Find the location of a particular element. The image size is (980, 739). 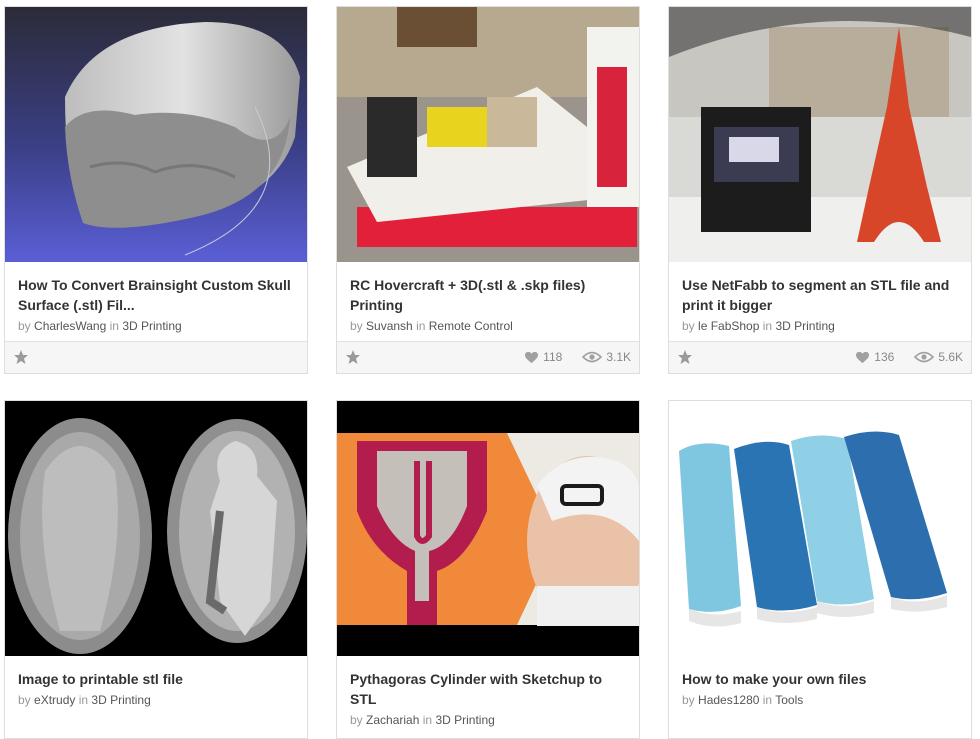

project-byline: by eXtrudy in 3D Printing is located at coordinates (157, 700).